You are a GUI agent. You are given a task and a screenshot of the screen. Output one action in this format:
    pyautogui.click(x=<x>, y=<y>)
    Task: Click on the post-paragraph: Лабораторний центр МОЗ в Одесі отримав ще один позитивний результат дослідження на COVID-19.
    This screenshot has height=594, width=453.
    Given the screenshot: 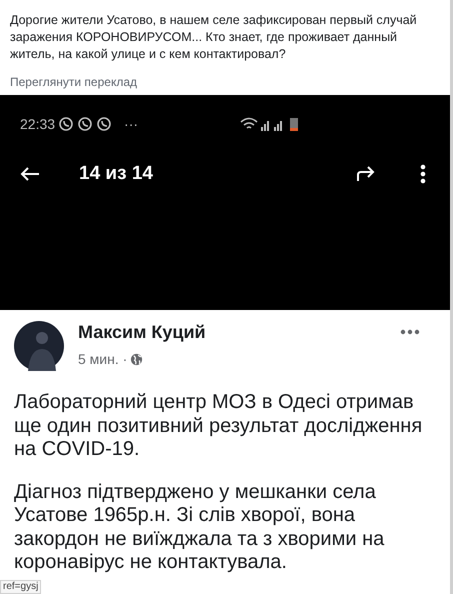 What is the action you would take?
    pyautogui.click(x=218, y=426)
    